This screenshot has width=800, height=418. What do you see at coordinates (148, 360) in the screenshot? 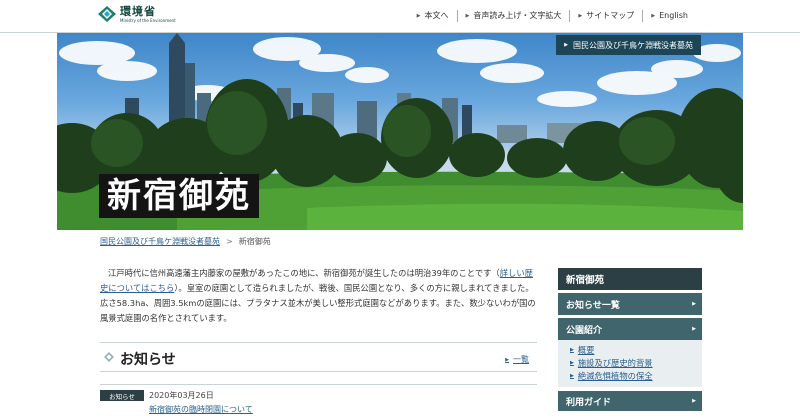
I see `news-title: お知らせ` at bounding box center [148, 360].